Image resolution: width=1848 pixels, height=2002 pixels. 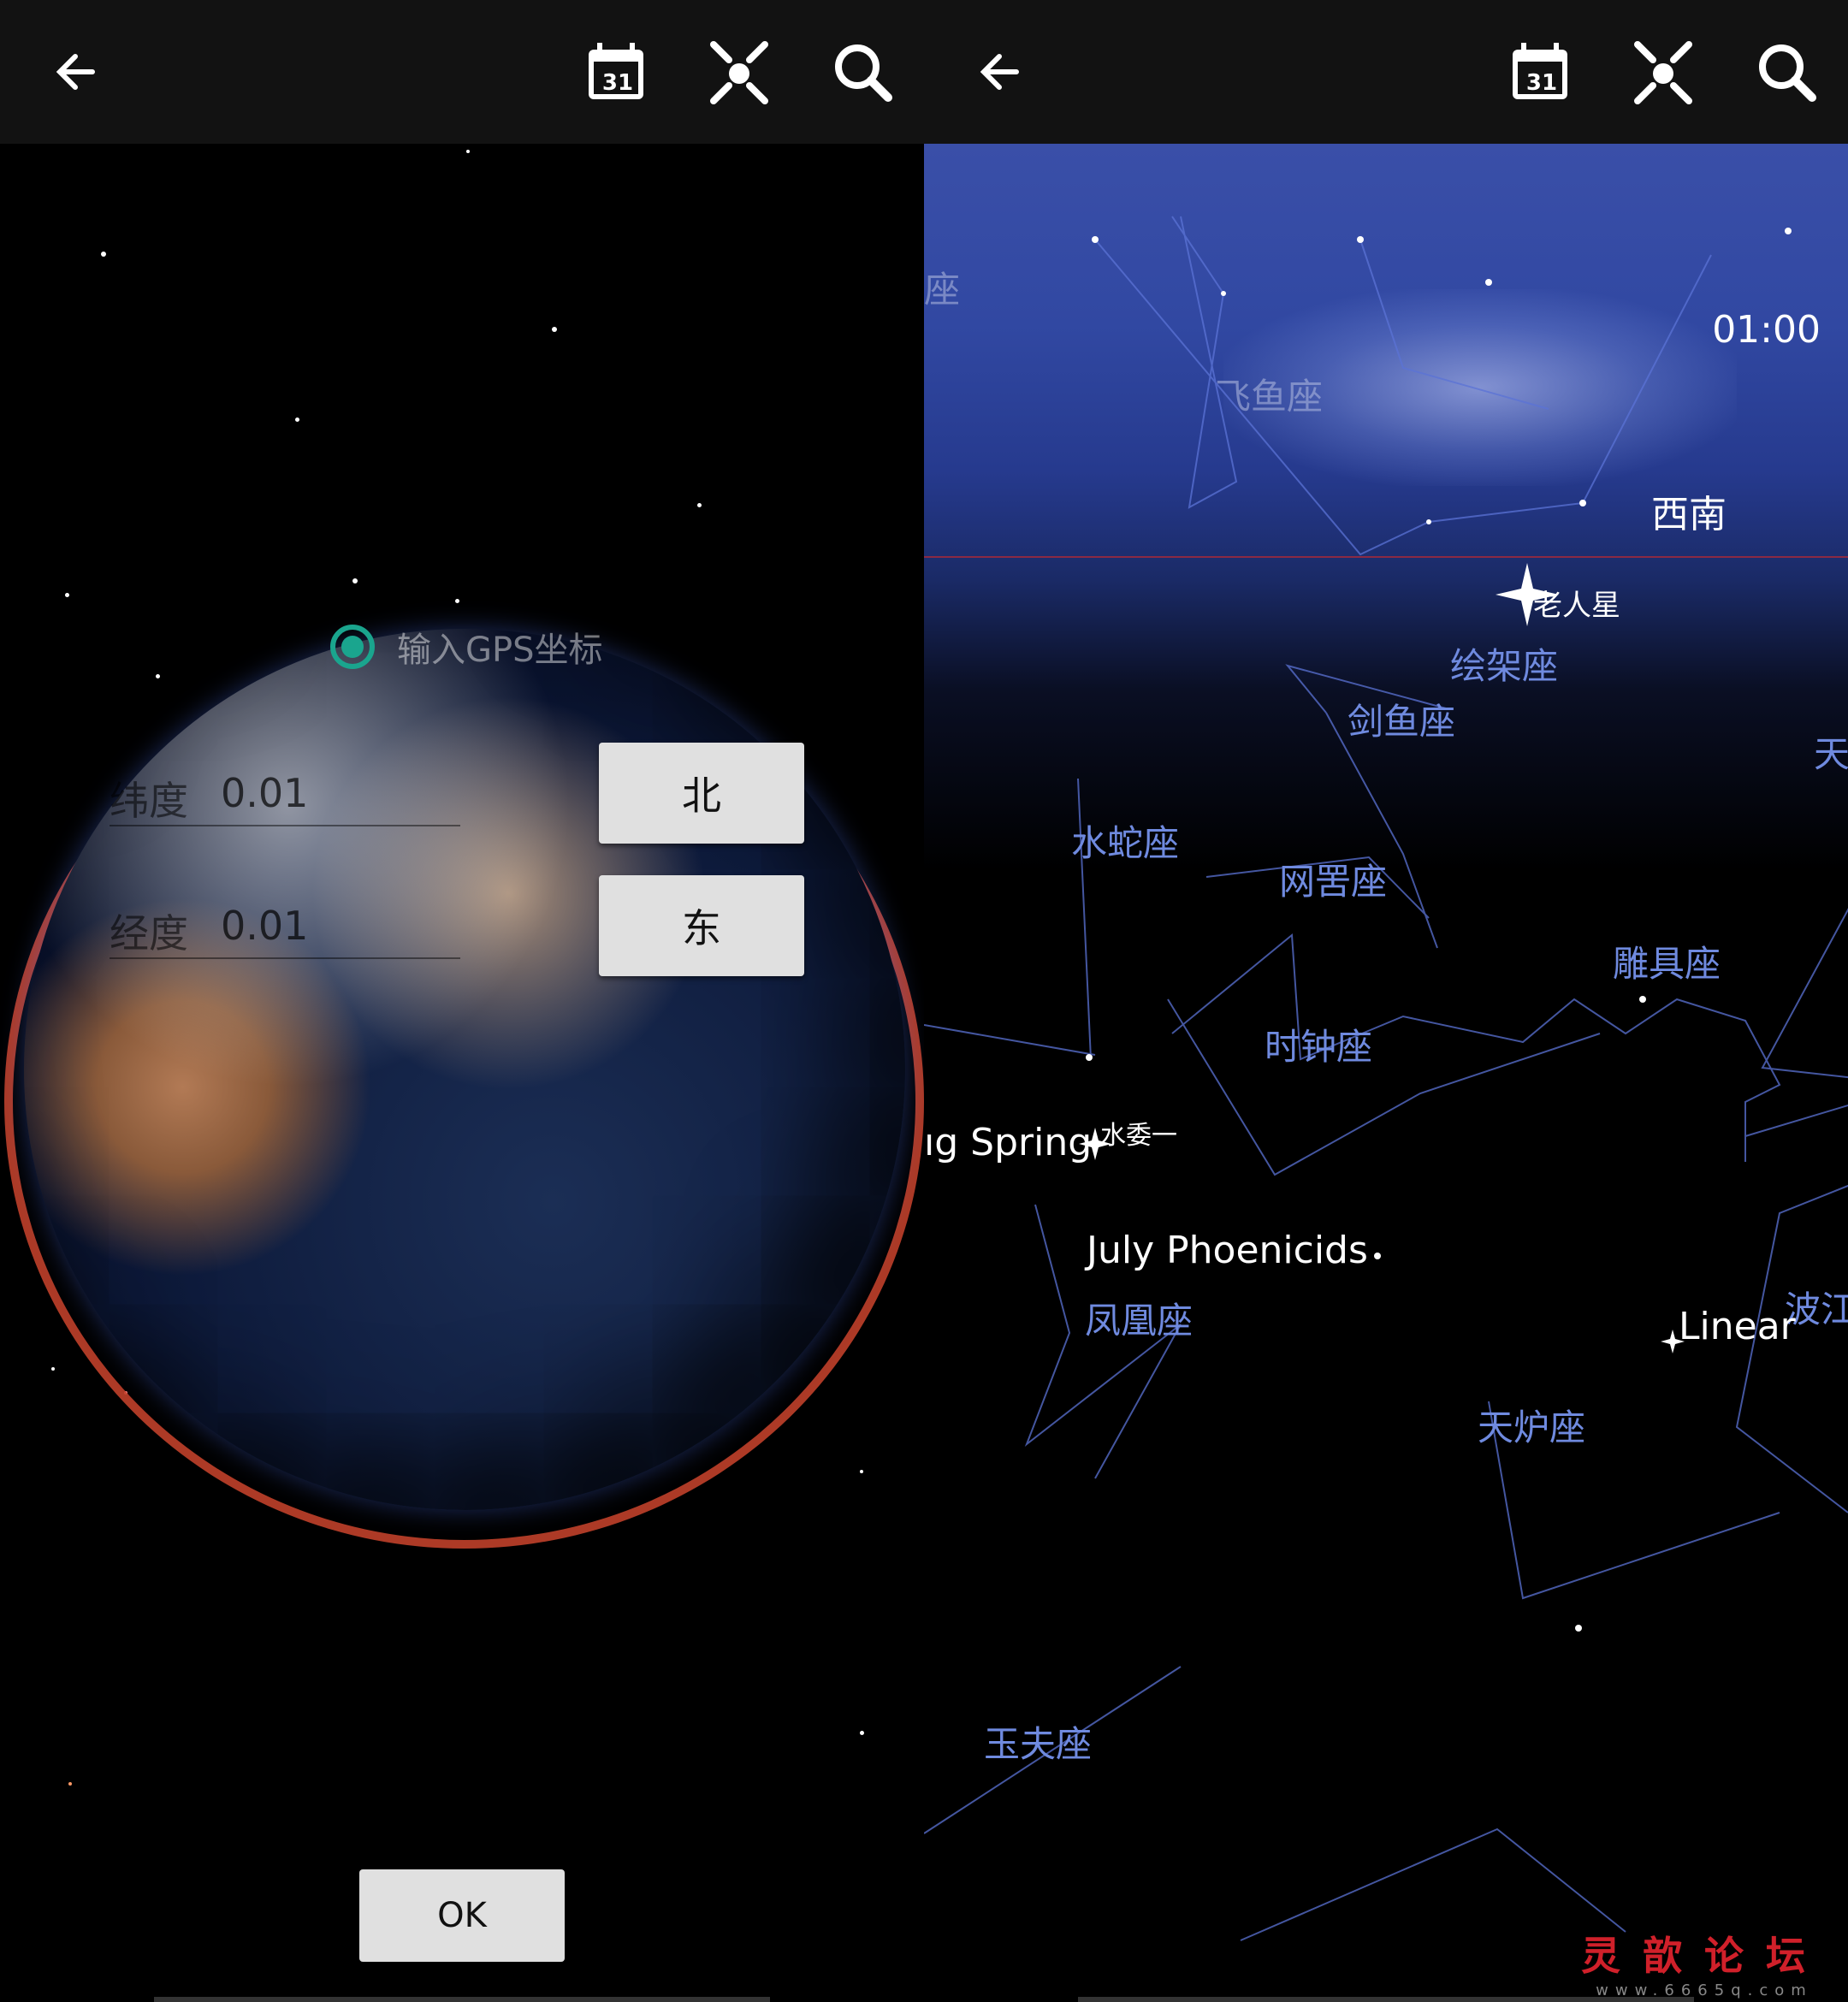 I want to click on constellation-edge-left: 座, so click(x=942, y=287).